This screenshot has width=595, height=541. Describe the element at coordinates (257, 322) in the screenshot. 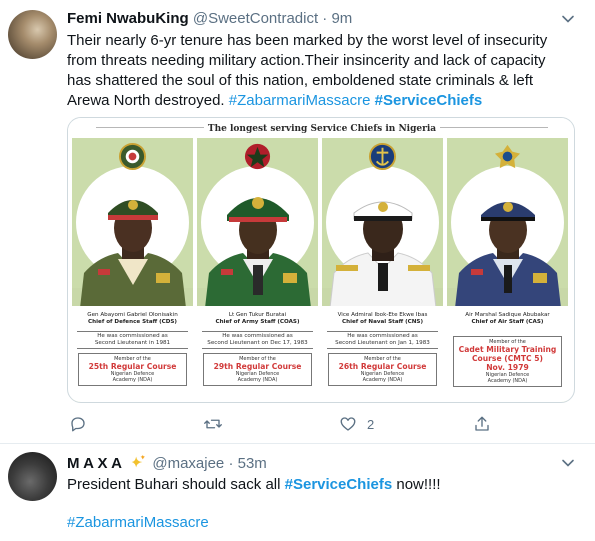

I see `chief-role: Chief of Army Staff (COAS)` at that location.